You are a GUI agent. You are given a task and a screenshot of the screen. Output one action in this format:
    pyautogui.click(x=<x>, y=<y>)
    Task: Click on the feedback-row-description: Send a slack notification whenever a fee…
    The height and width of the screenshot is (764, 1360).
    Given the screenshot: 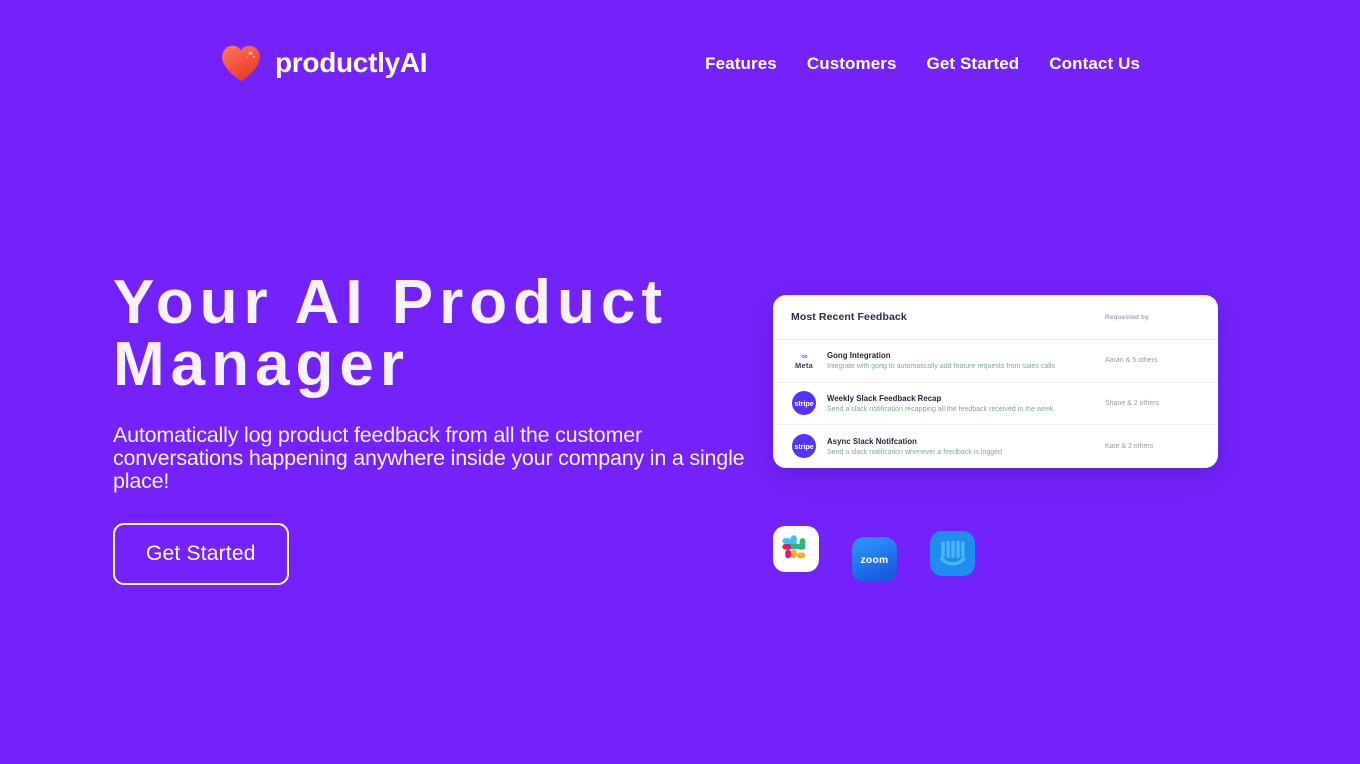 What is the action you would take?
    pyautogui.click(x=915, y=452)
    